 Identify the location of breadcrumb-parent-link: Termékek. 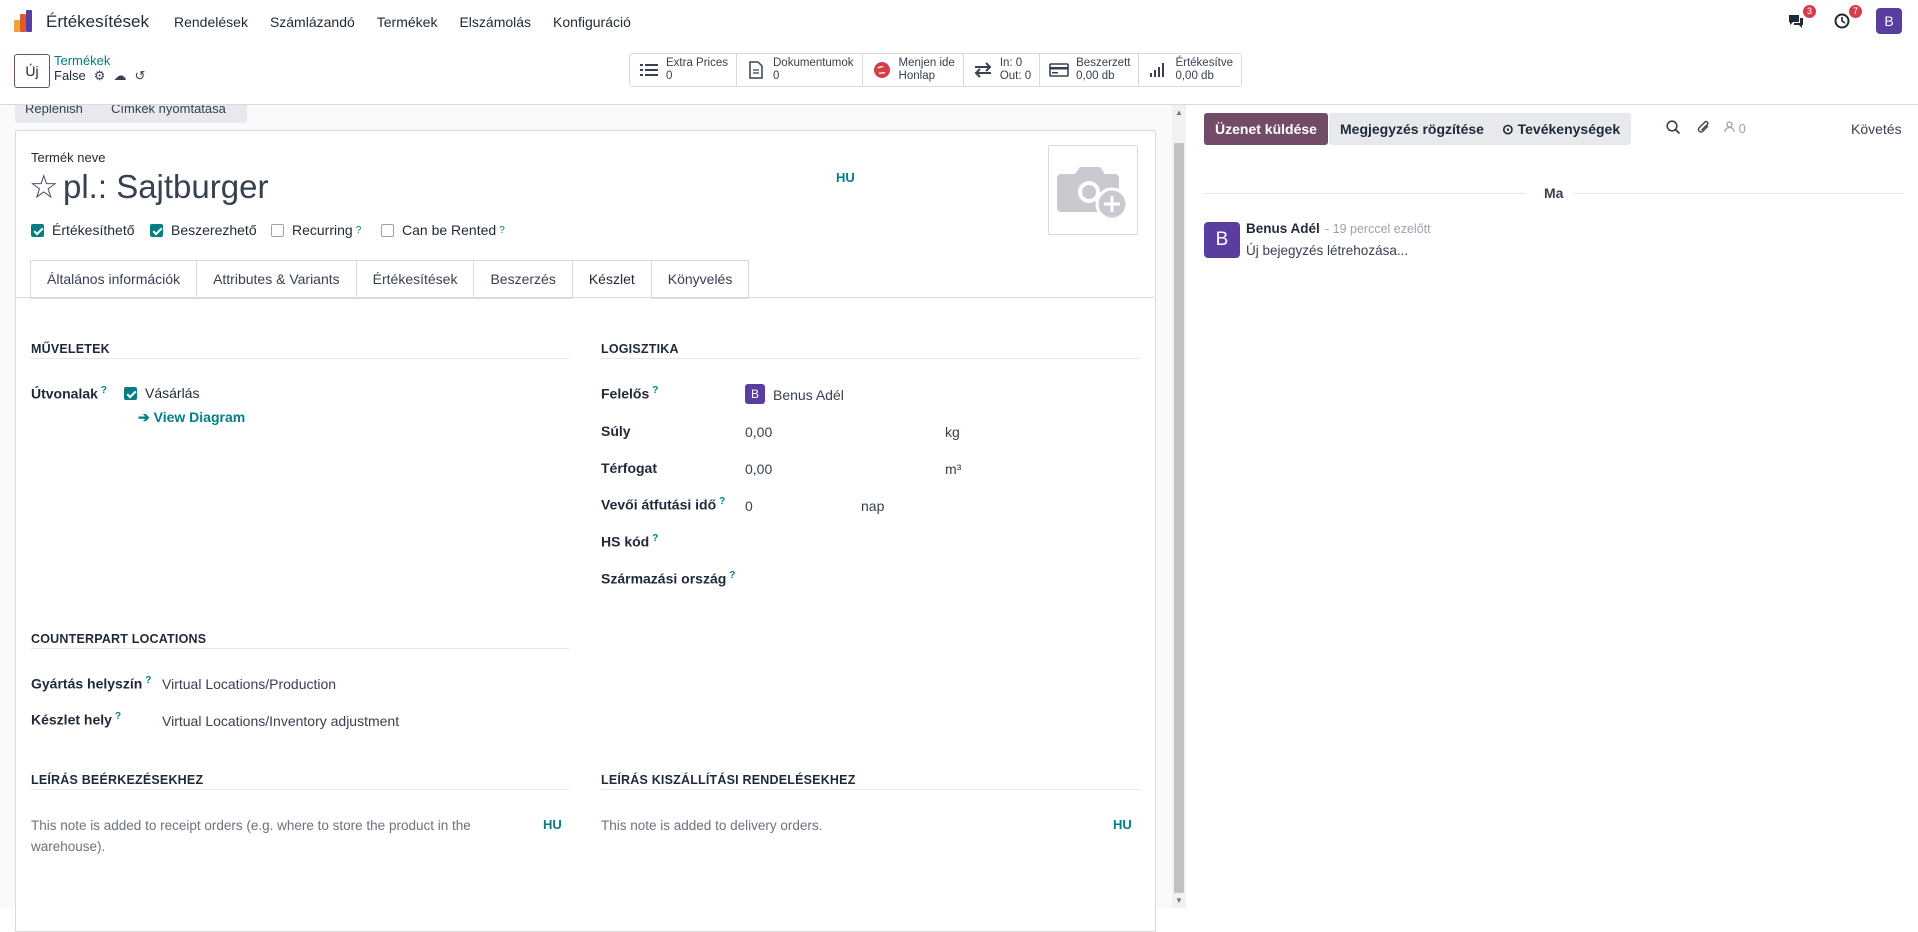
(99, 60).